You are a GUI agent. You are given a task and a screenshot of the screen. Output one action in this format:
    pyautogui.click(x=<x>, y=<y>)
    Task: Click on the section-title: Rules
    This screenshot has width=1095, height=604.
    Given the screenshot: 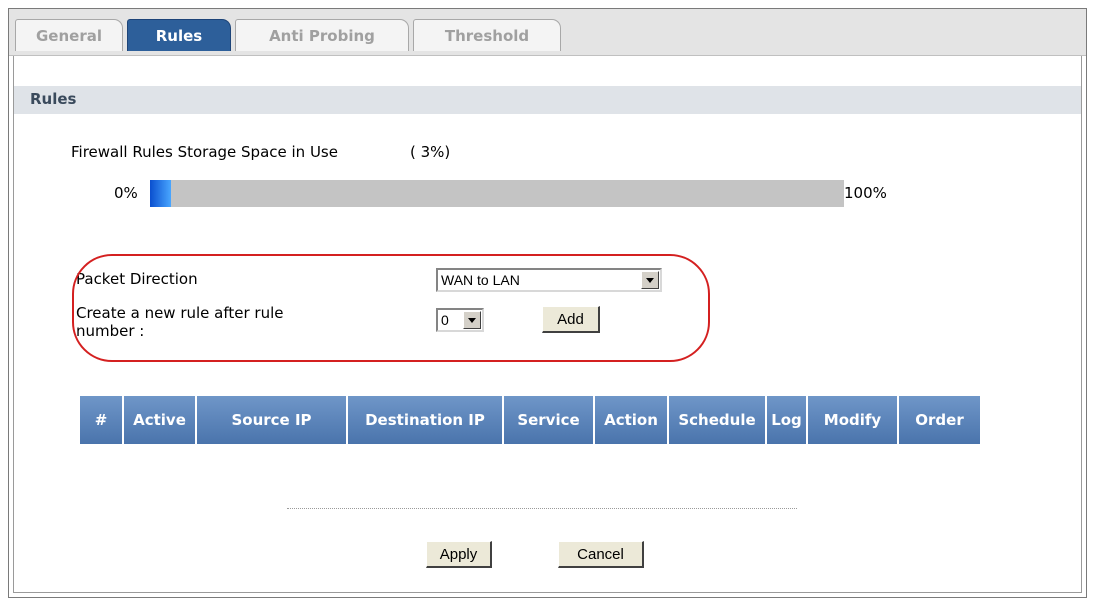 What is the action you would take?
    pyautogui.click(x=53, y=99)
    